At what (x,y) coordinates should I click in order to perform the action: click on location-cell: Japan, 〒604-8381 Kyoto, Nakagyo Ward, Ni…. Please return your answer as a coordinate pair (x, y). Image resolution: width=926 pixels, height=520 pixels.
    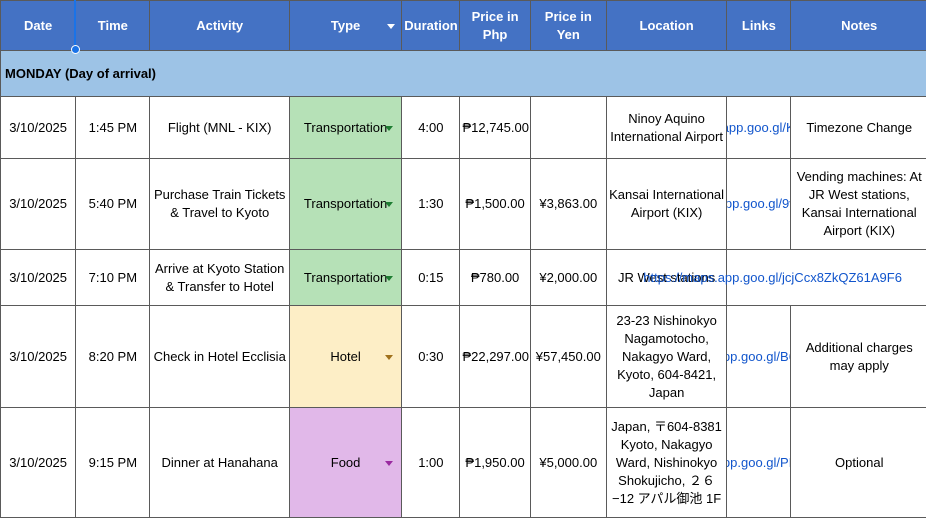
    Looking at the image, I should click on (666, 462).